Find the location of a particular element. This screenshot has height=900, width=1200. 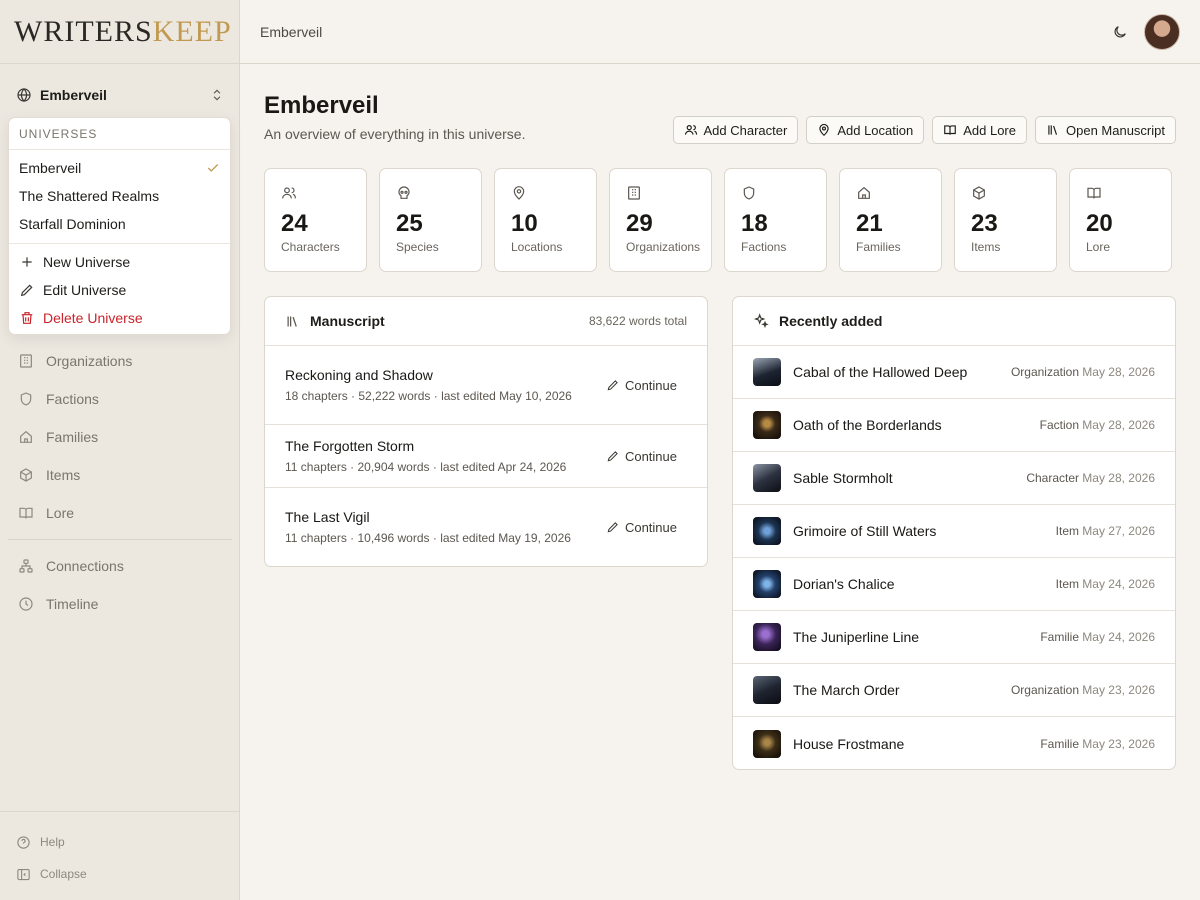

universe-option-label: The Shattered Realms is located at coordinates (89, 196).